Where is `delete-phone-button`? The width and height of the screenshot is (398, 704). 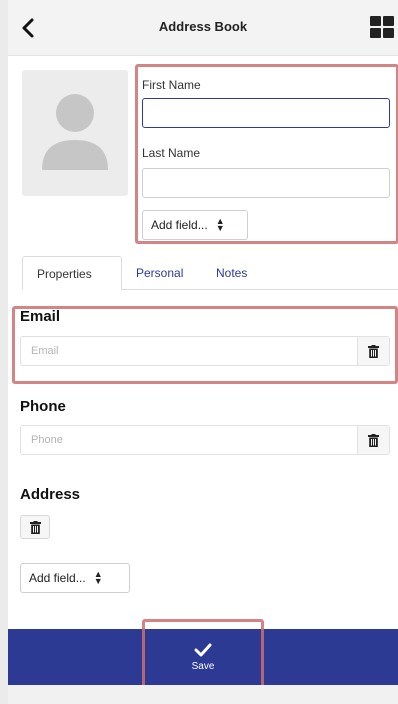
delete-phone-button is located at coordinates (373, 440).